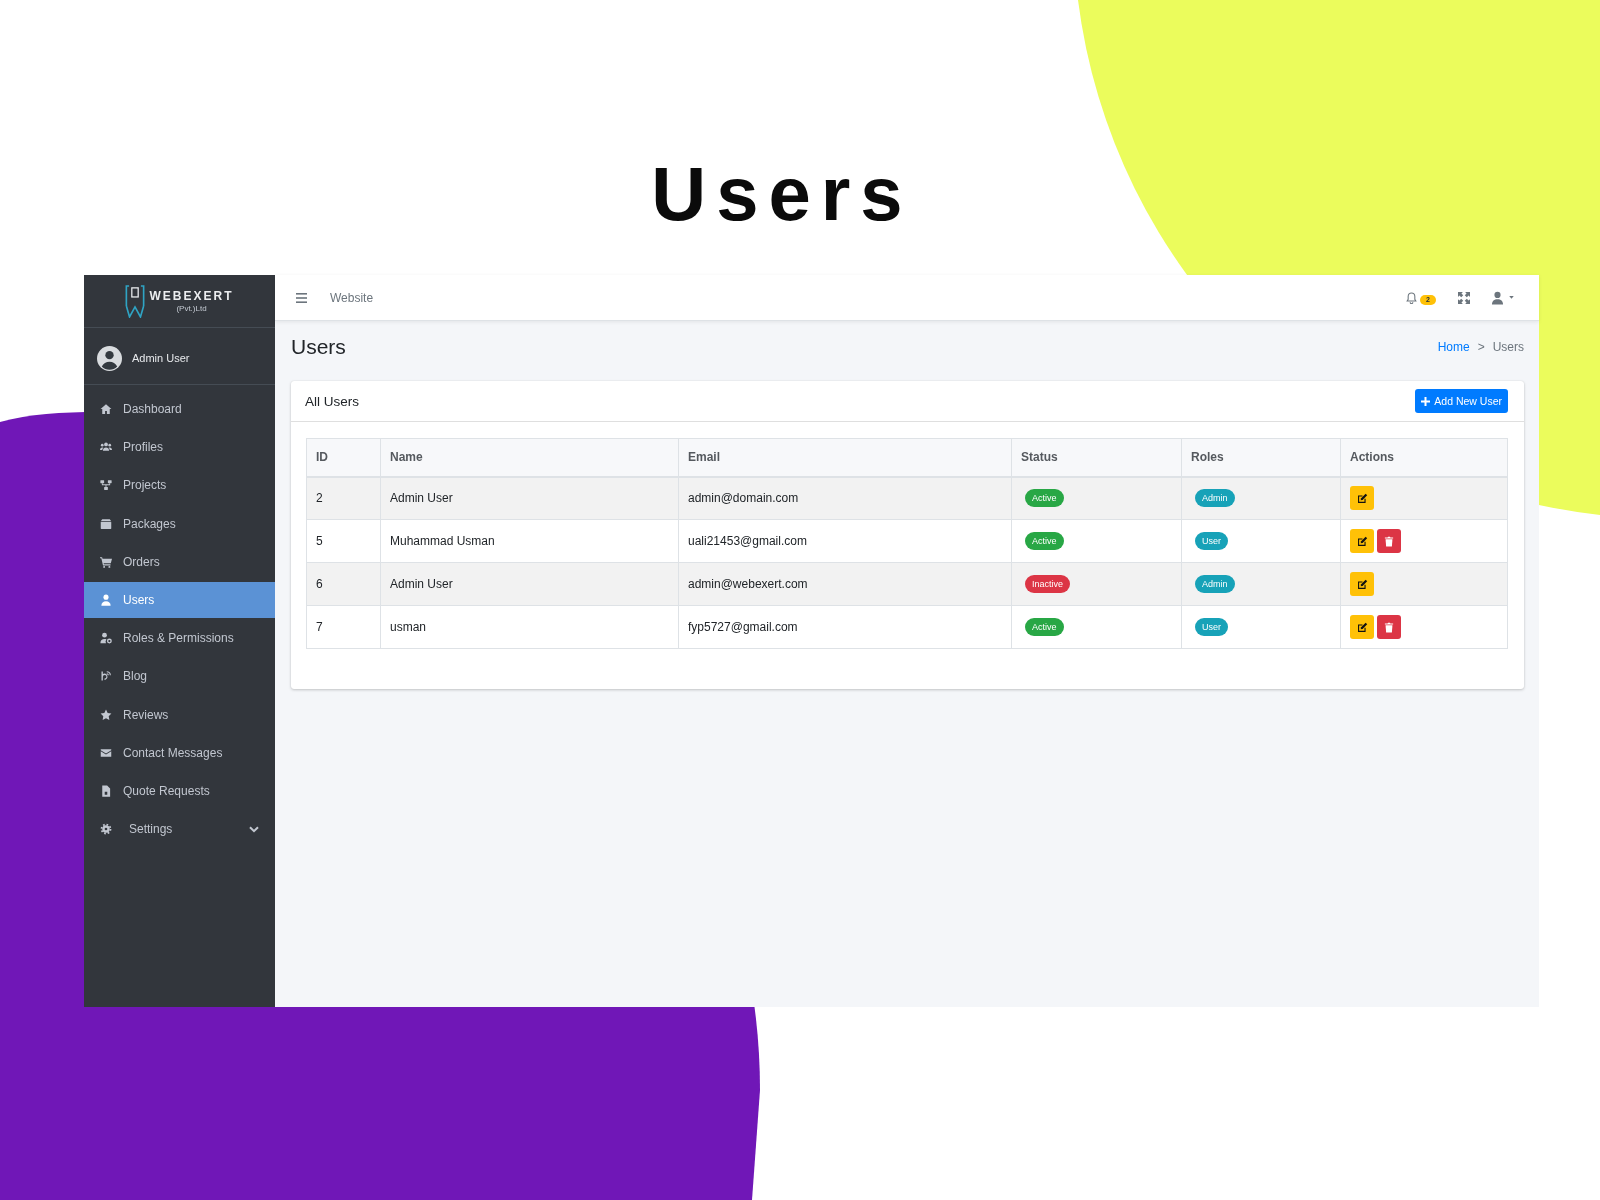  Describe the element at coordinates (106, 447) in the screenshot. I see `people-icon` at that location.